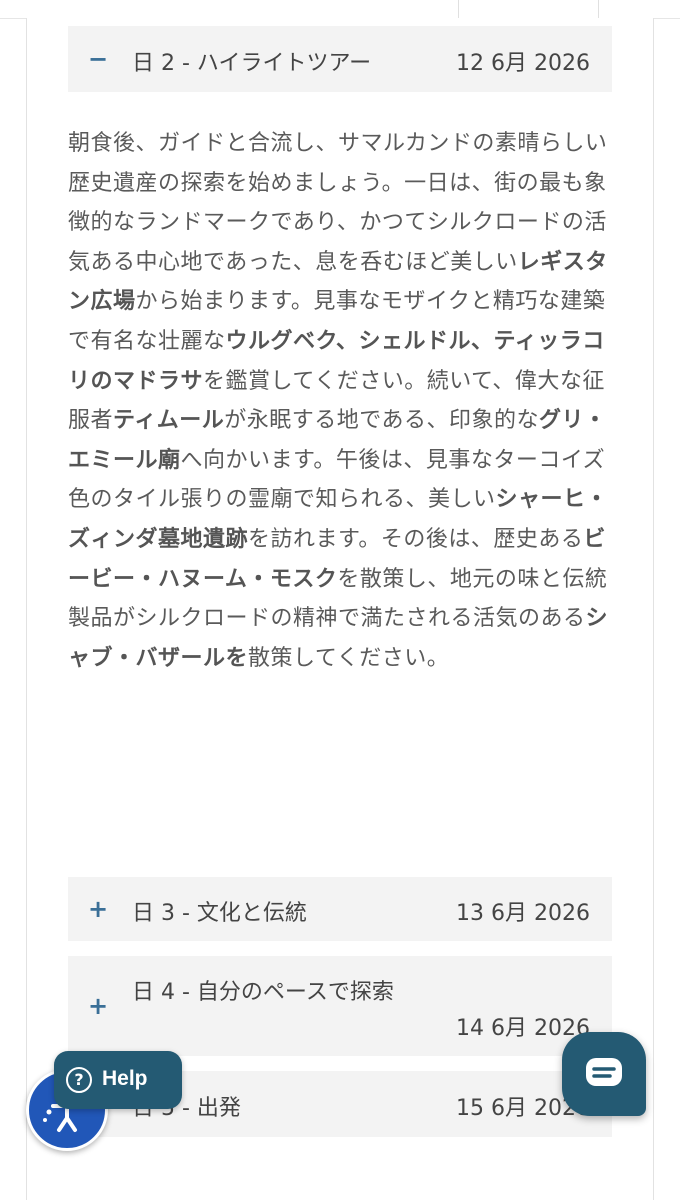 Image resolution: width=680 pixels, height=1200 pixels. I want to click on top-nav-strip, so click(340, 9).